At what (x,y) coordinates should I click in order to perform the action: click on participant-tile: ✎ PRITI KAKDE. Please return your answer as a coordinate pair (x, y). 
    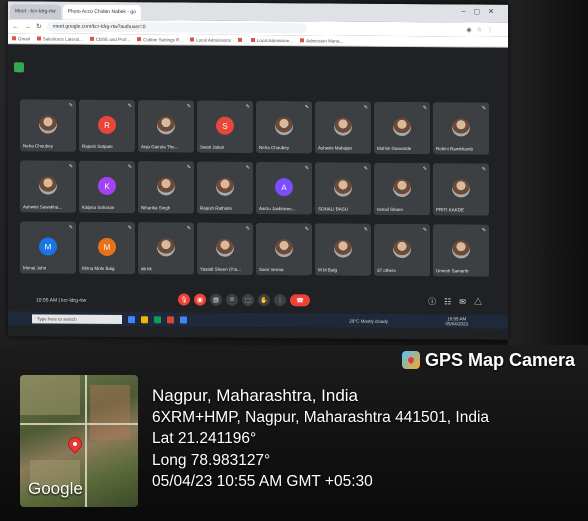
    Looking at the image, I should click on (461, 189).